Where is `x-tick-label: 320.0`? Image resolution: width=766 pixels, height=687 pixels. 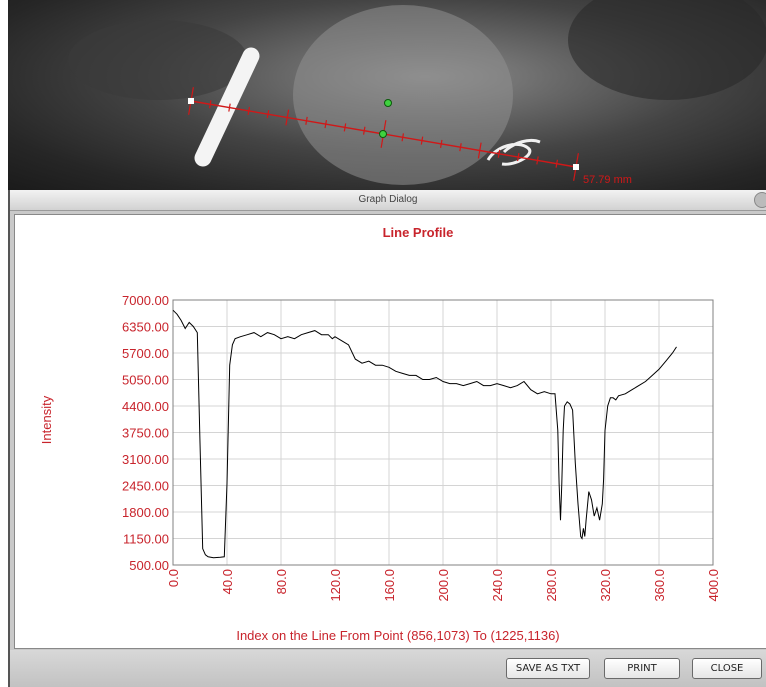
x-tick-label: 320.0 is located at coordinates (605, 585).